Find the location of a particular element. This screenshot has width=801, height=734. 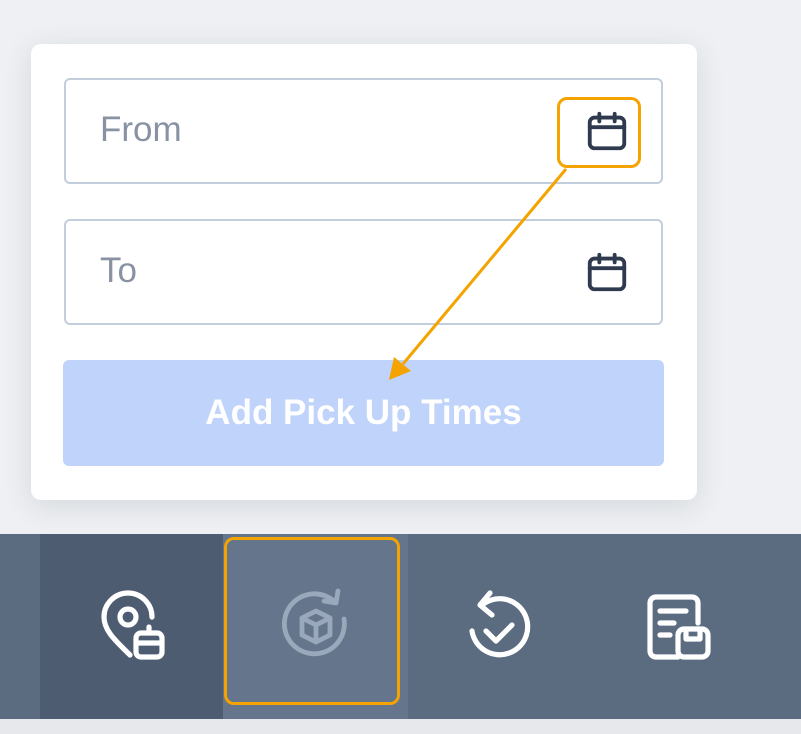

box-cycle-icon is located at coordinates (314, 622).